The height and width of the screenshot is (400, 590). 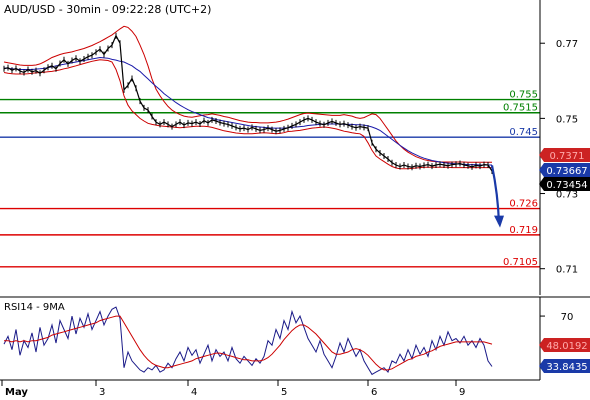 What do you see at coordinates (567, 156) in the screenshot?
I see `price-tag-0: 0.7371` at bounding box center [567, 156].